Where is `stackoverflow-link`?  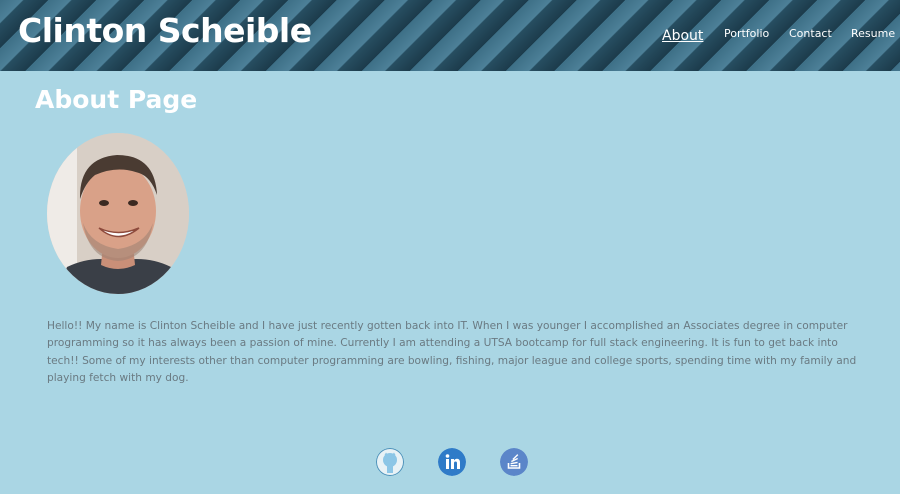 stackoverflow-link is located at coordinates (514, 462).